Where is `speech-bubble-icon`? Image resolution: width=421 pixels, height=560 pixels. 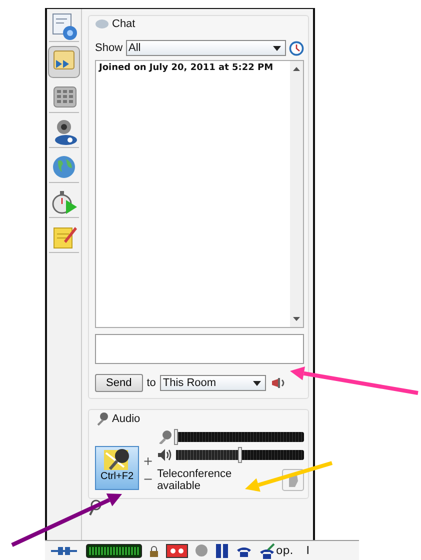
speech-bubble-icon is located at coordinates (102, 24).